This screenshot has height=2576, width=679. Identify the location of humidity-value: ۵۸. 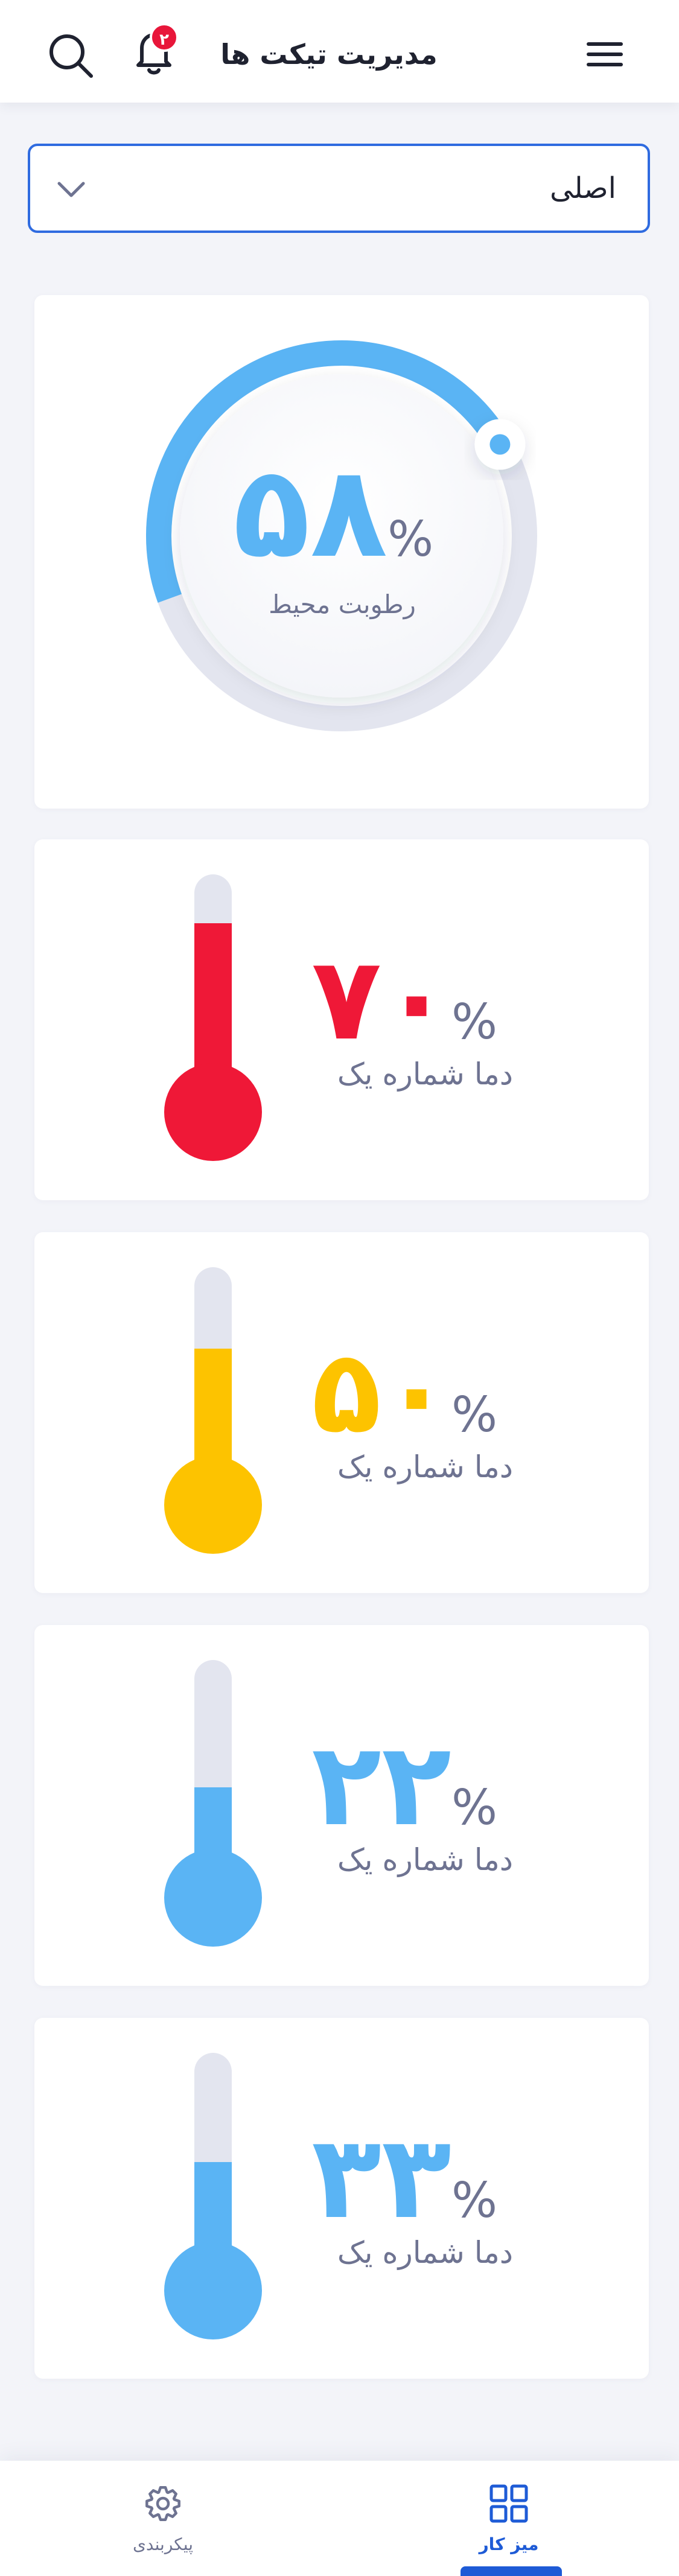
(310, 512).